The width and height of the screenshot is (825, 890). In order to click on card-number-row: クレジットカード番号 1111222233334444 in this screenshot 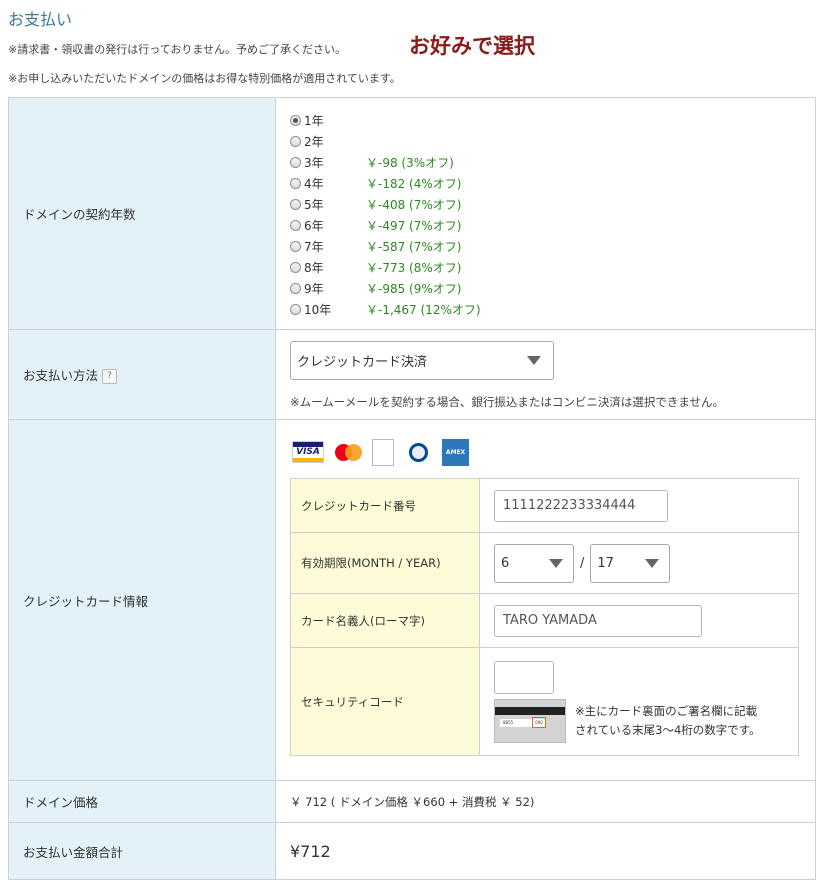, I will do `click(544, 505)`.